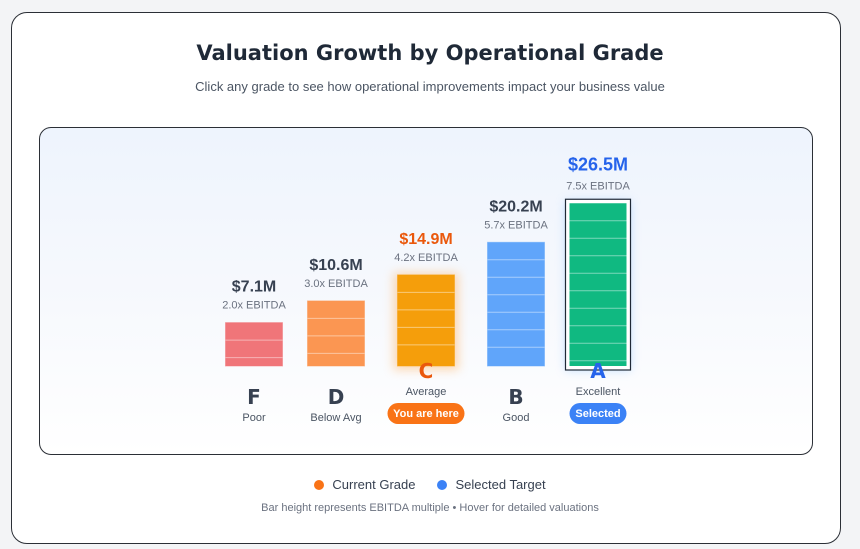 Image resolution: width=860 pixels, height=549 pixels. Describe the element at coordinates (516, 418) in the screenshot. I see `grade-label-b: Good` at that location.